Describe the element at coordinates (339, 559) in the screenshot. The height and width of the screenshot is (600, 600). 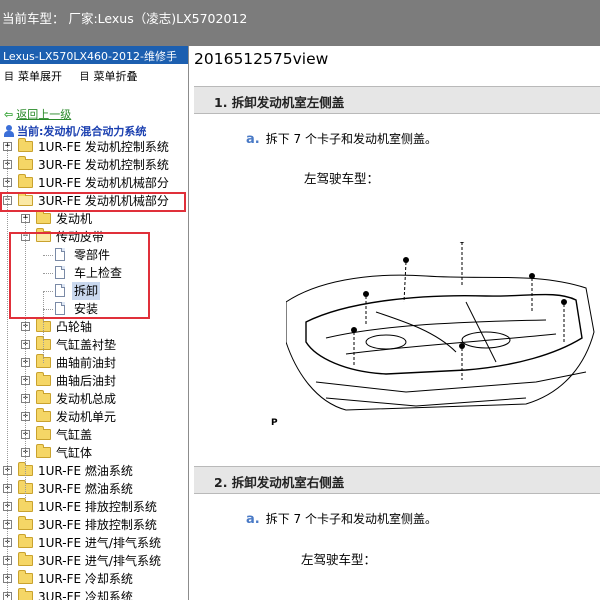
I see `step-2-note: 左驾驶车型：` at that location.